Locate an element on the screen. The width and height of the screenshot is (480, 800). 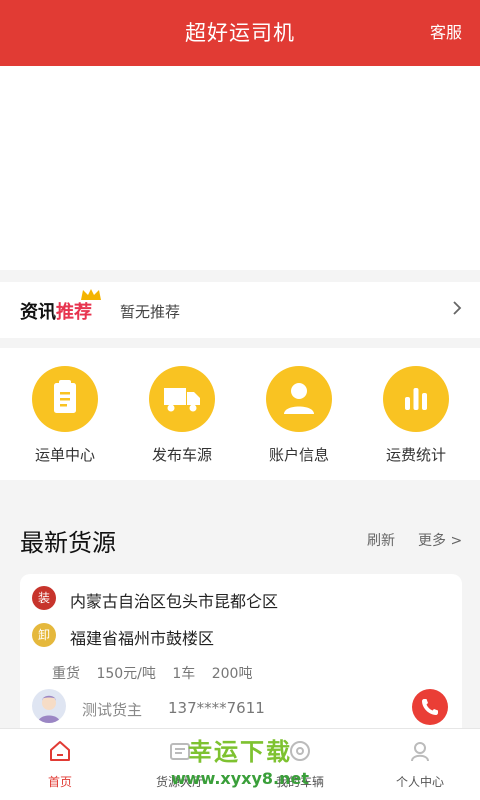
bottom-tab-bar: 首页 货源大厅 我的车辆 个人中心 is located at coordinates (240, 764).